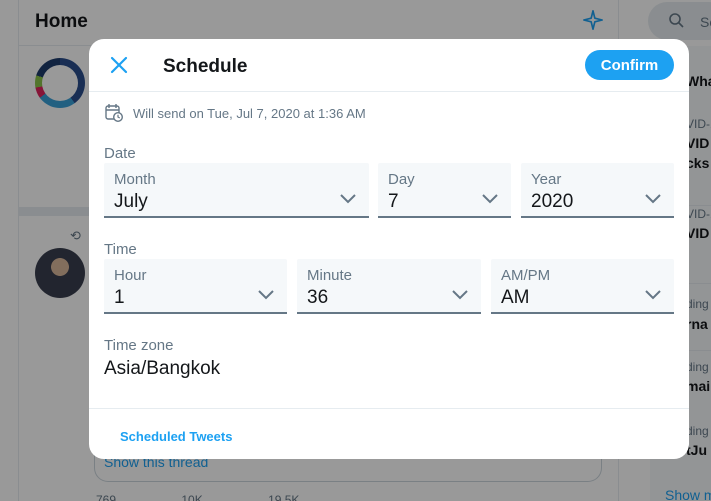  I want to click on date-section-label: Date, so click(120, 153).